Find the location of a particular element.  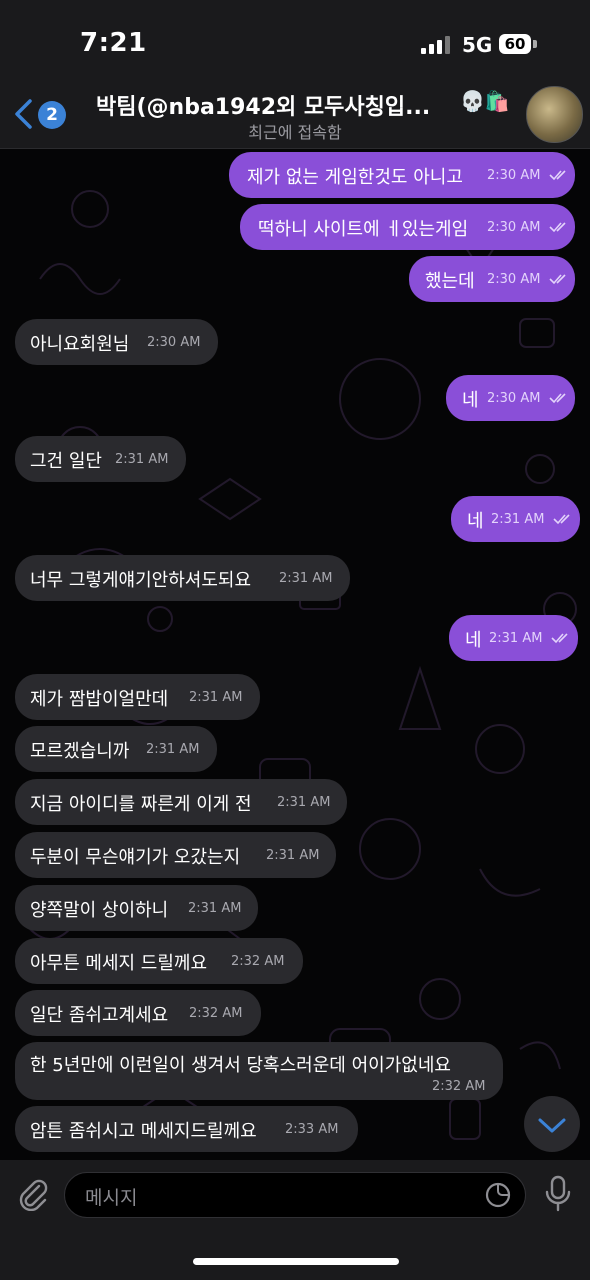

message-bubble-incoming: 그건 일단 2:31 AM is located at coordinates (100, 459).